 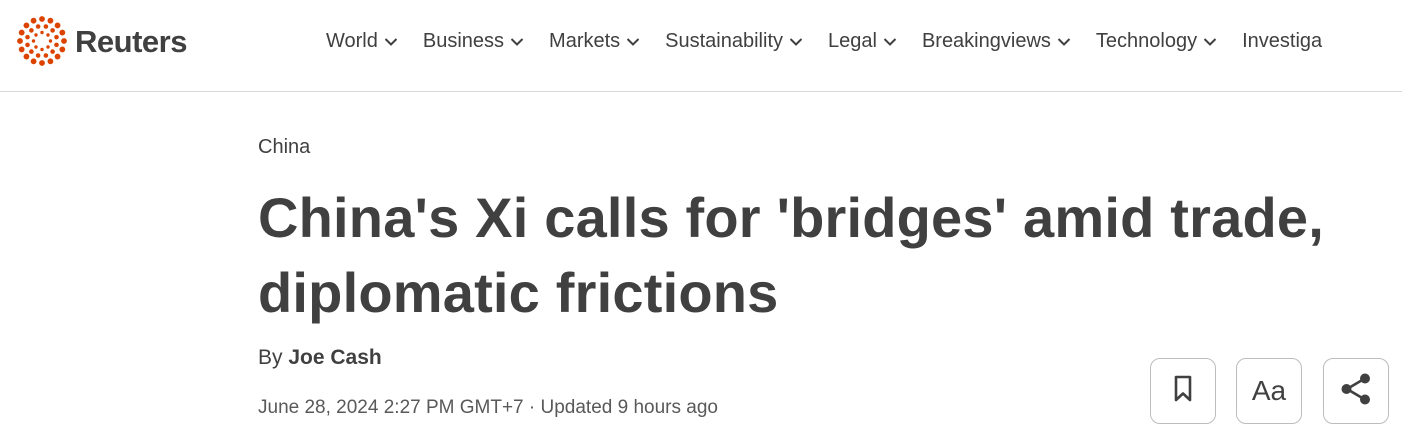 I want to click on byline-prefix: By, so click(x=270, y=357).